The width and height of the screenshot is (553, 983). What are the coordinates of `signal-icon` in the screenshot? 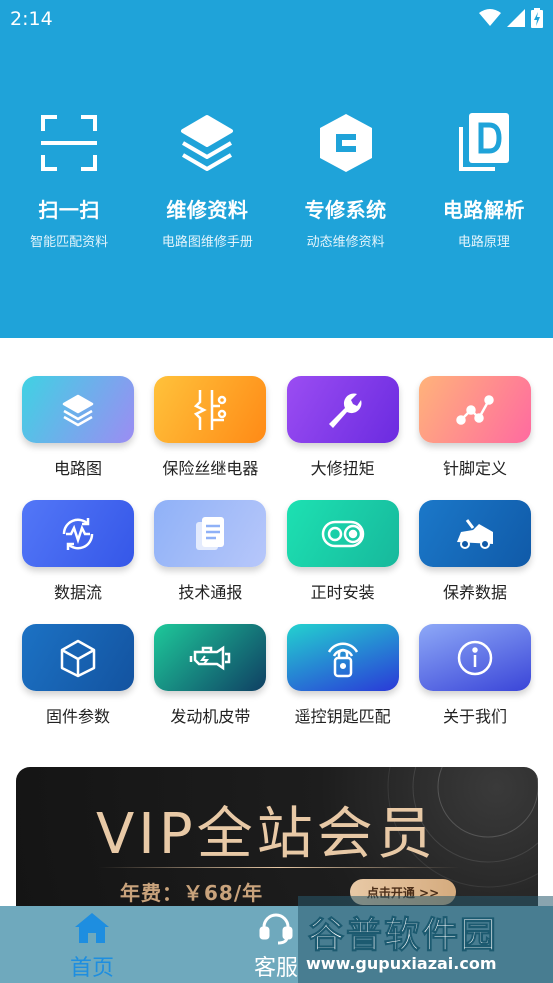 It's located at (516, 18).